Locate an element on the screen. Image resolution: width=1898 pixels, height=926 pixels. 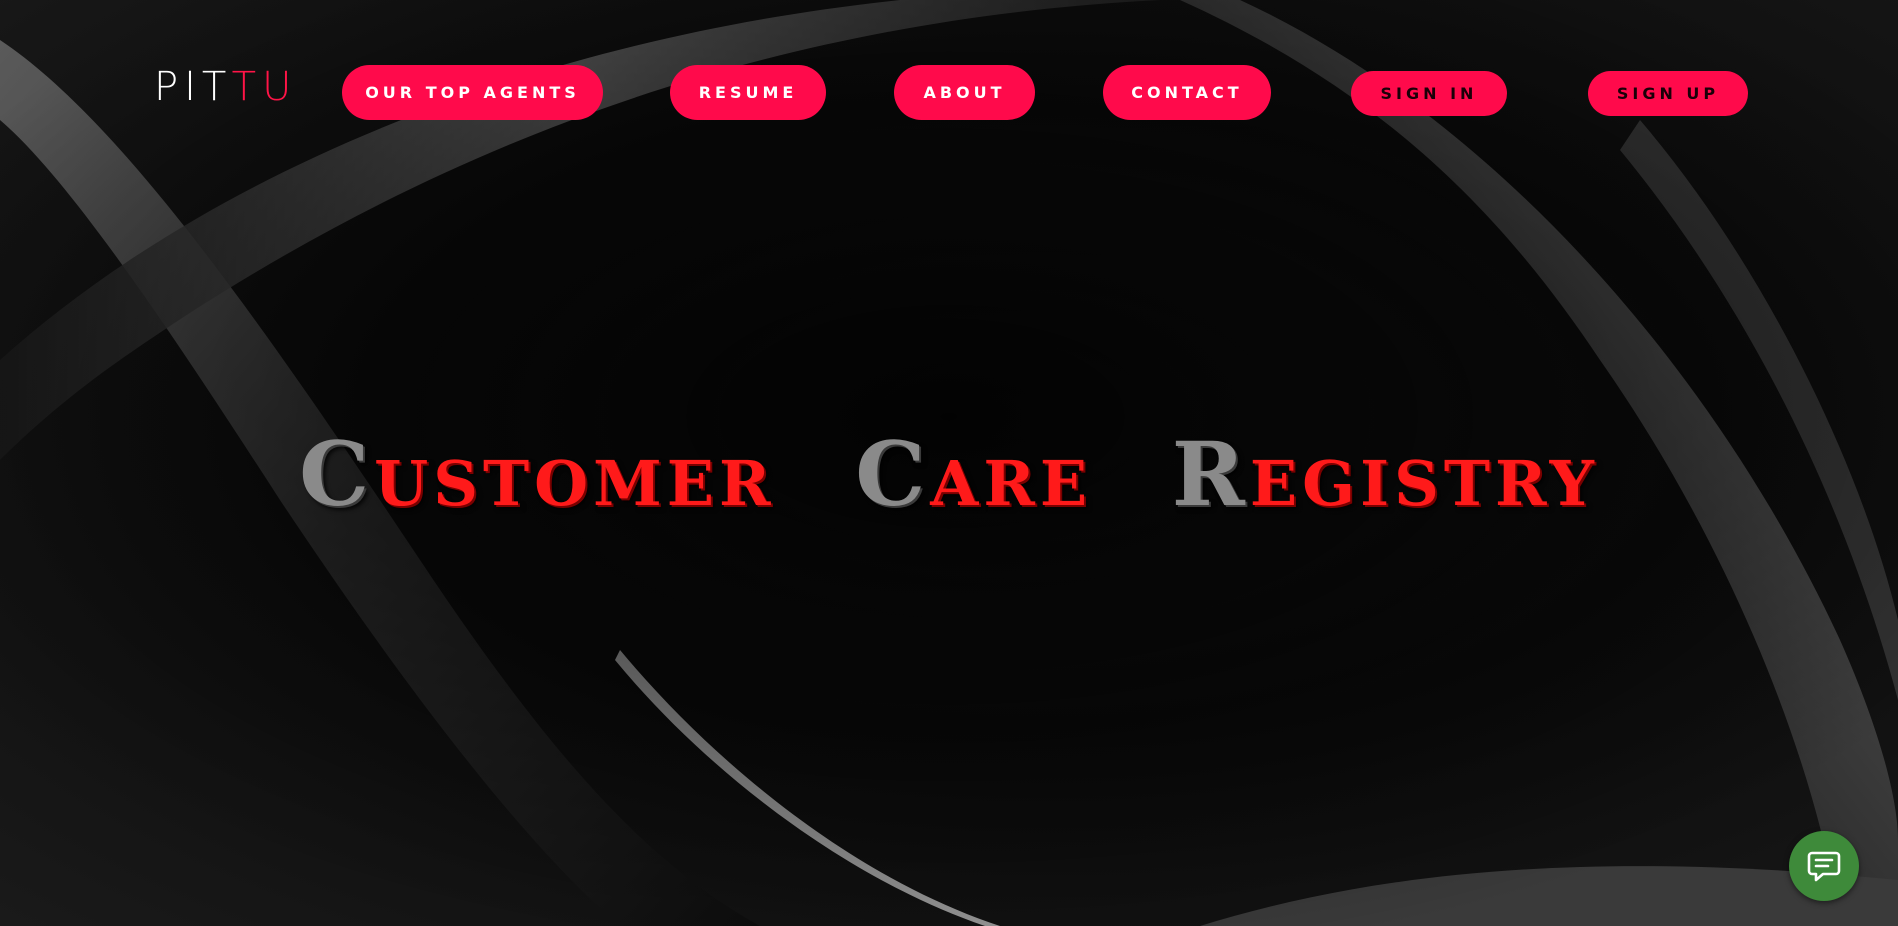
logo-text-part2: TU is located at coordinates (264, 87).